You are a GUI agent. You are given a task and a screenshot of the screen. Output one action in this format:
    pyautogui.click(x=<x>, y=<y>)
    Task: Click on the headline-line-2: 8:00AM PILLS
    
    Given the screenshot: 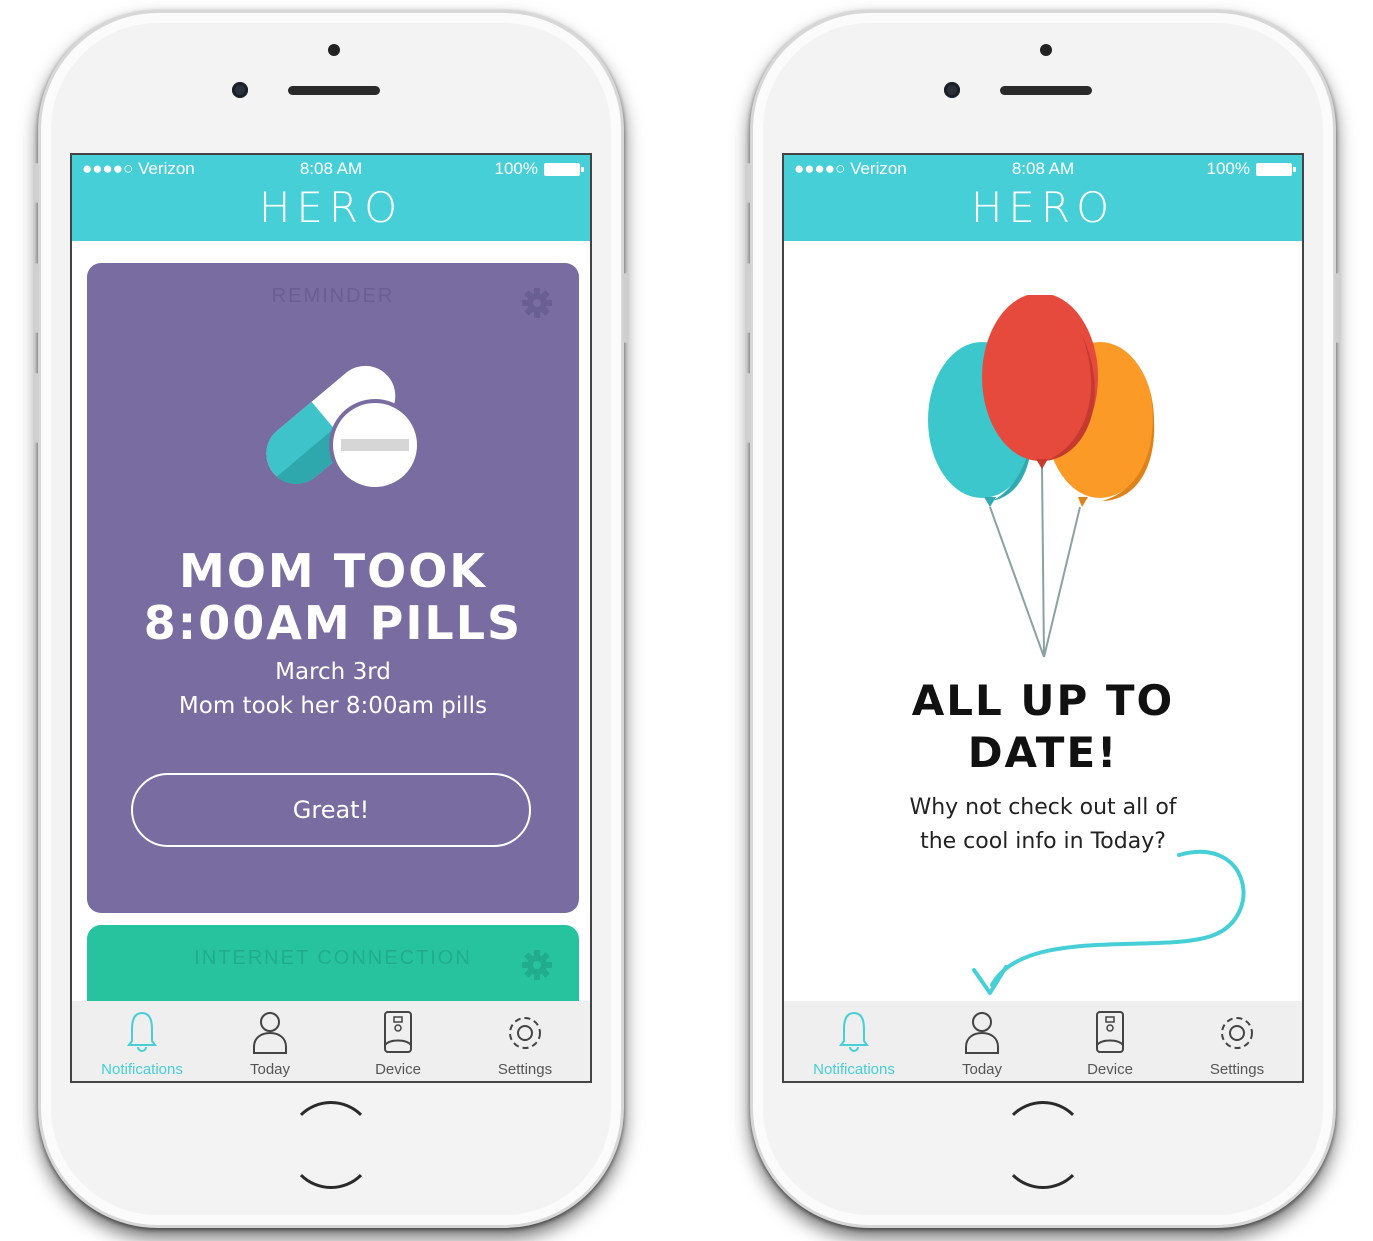 What is the action you would take?
    pyautogui.click(x=333, y=623)
    